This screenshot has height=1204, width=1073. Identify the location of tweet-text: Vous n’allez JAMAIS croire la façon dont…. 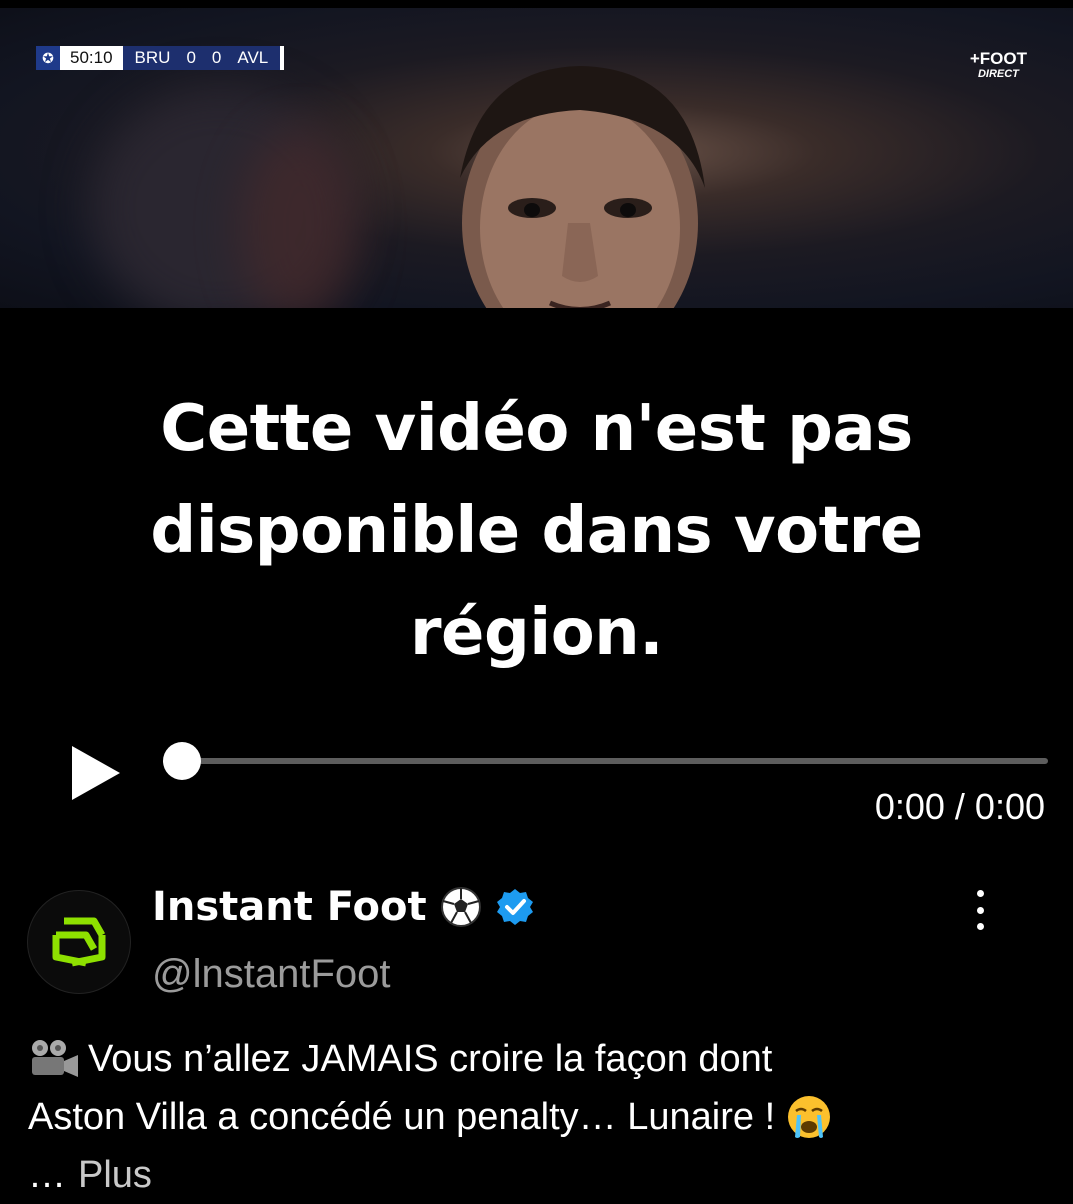
(538, 1117).